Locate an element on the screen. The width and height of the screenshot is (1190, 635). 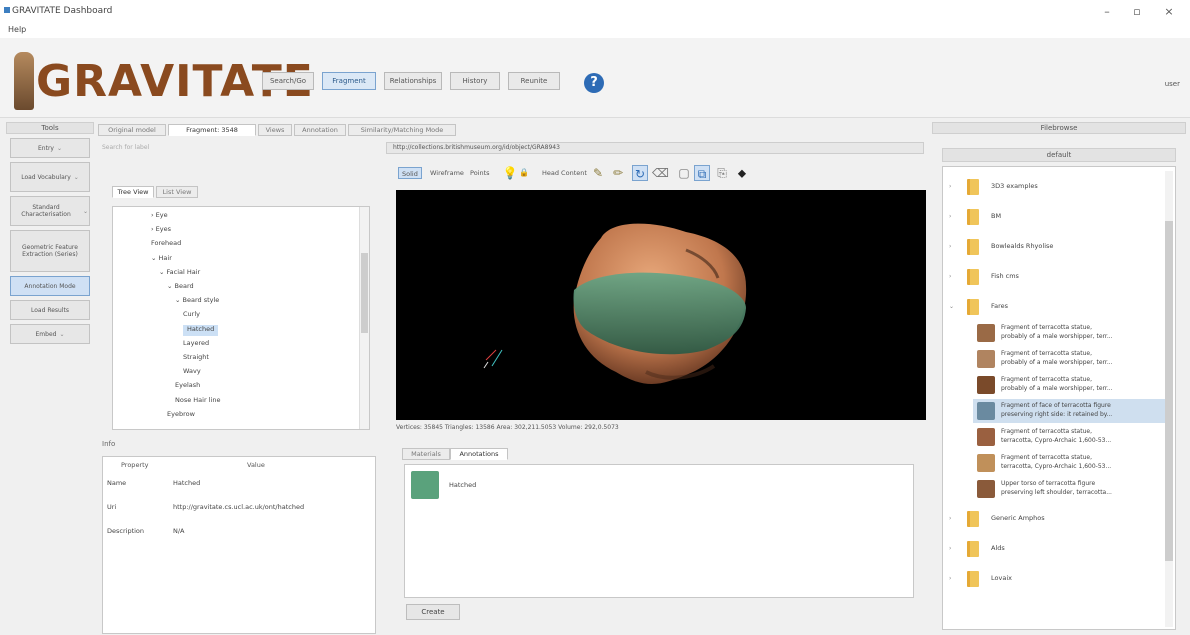
minimize-button: – is located at coordinates (1107, 12).